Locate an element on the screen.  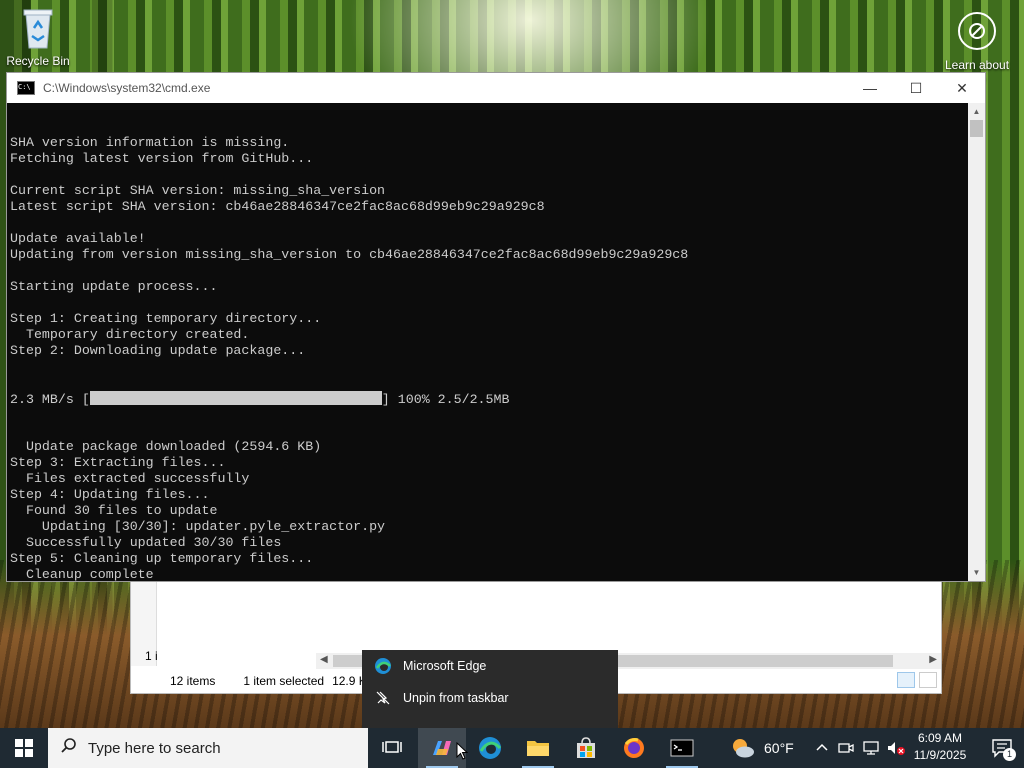
folder-icon is located at coordinates (538, 748).